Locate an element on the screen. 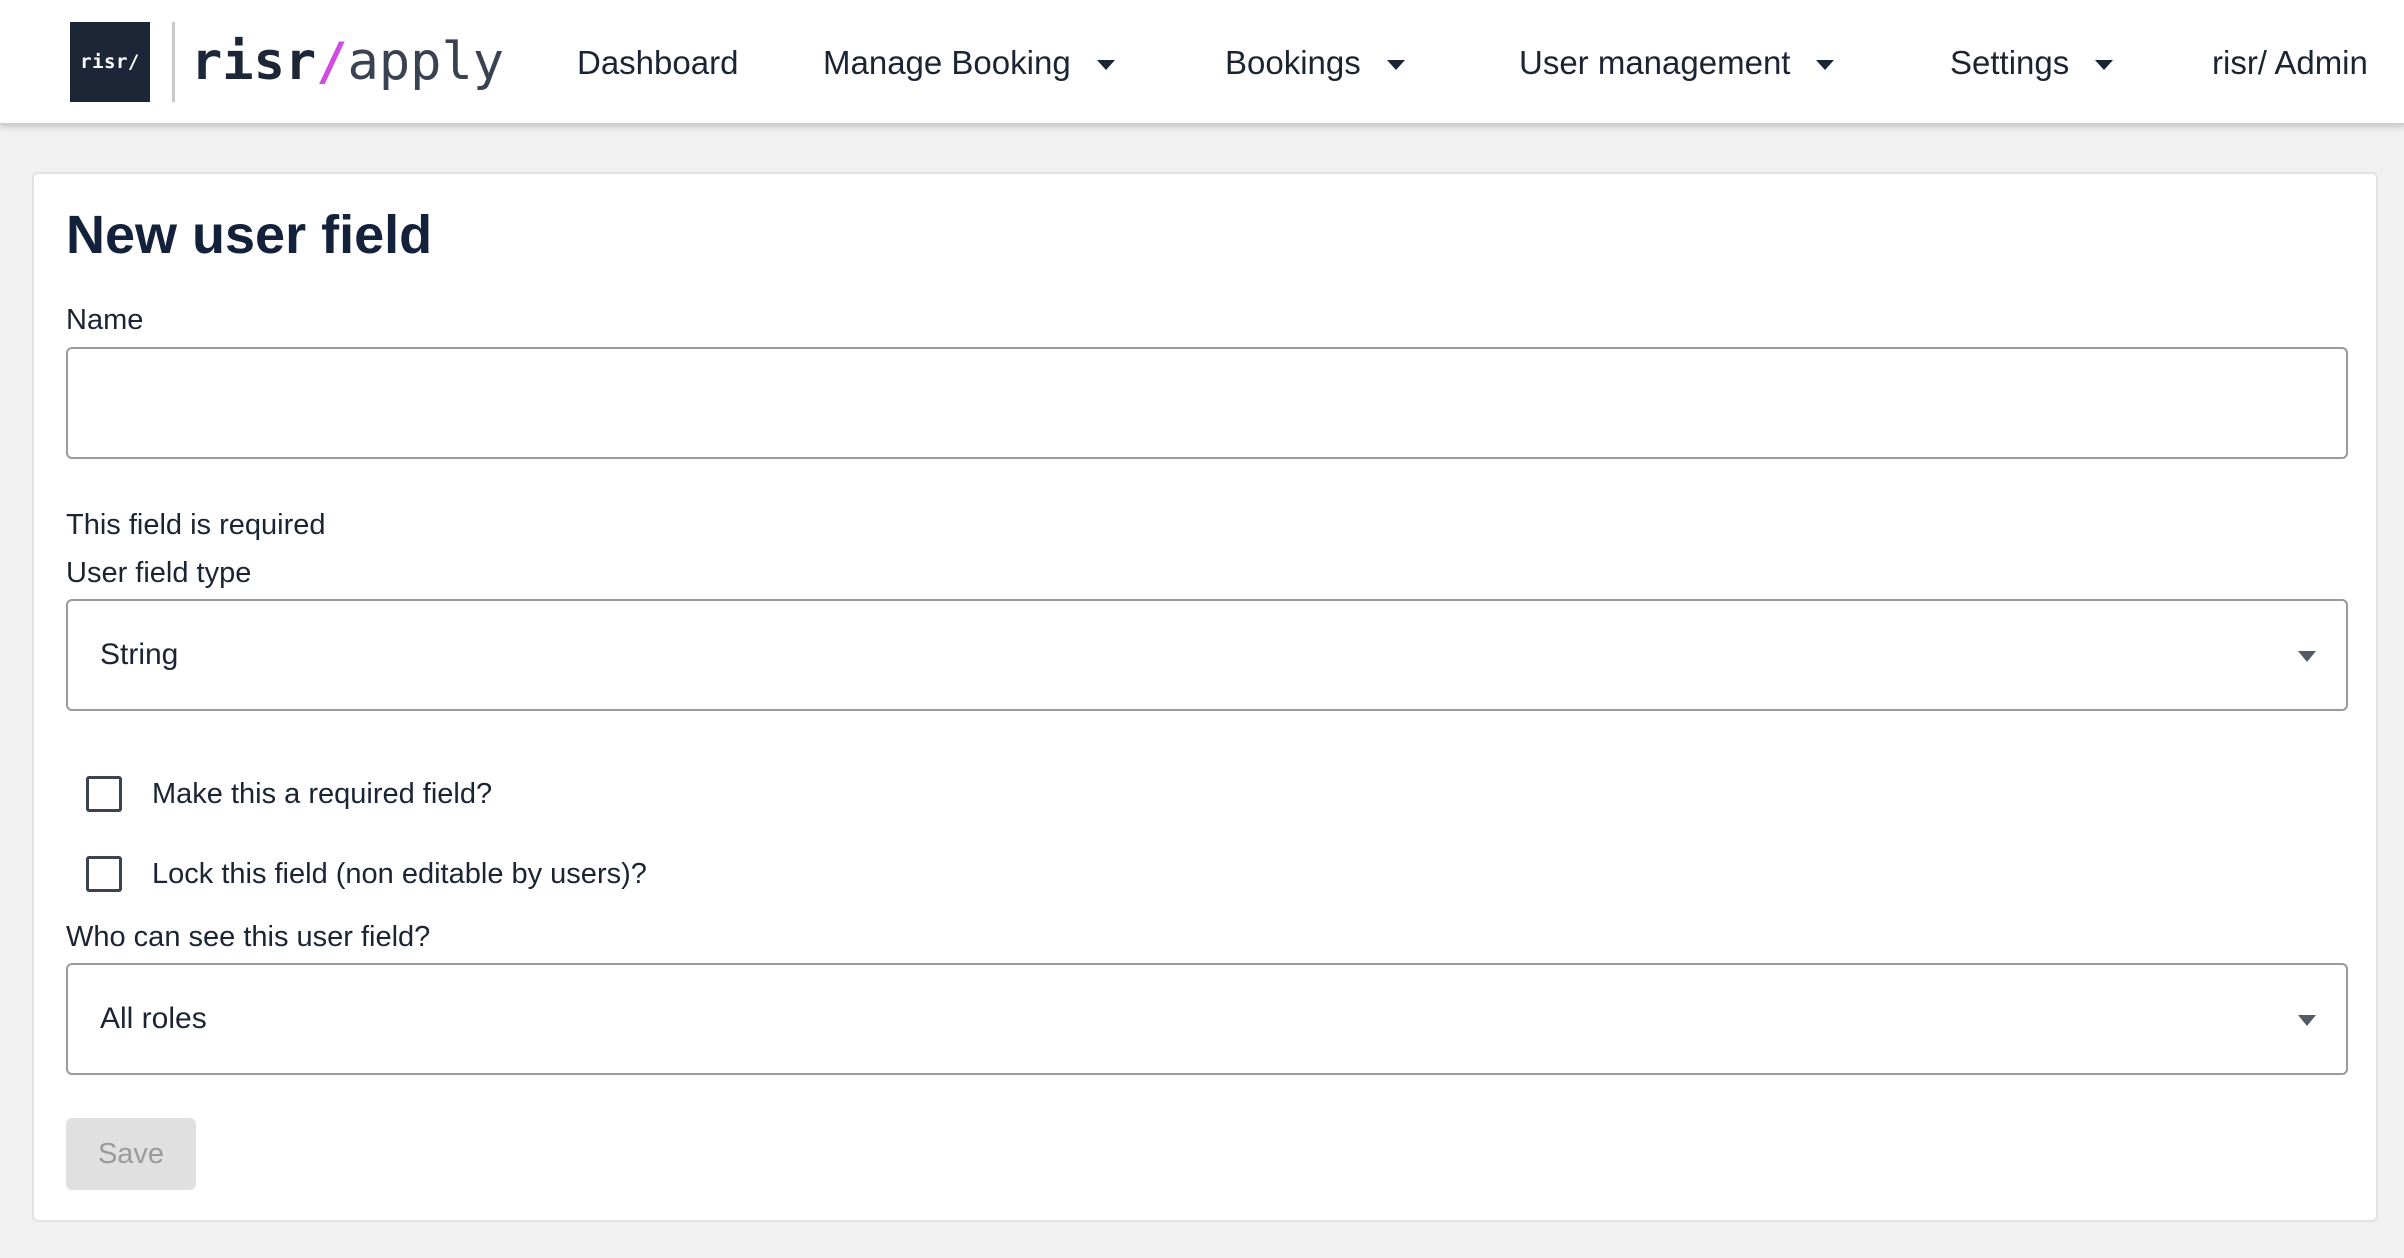 The height and width of the screenshot is (1258, 2404). required-field-checkbox-label: Make this a required field? is located at coordinates (322, 793).